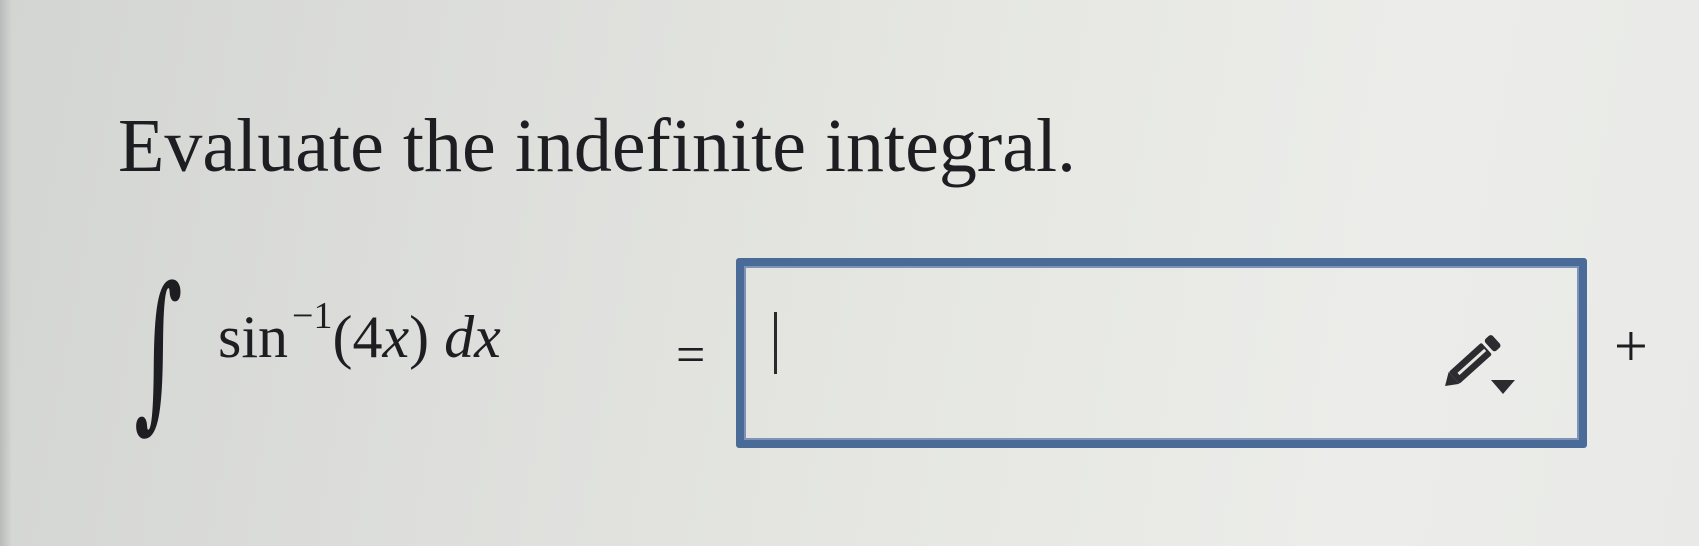  I want to click on page-left-edge, so click(6, 273).